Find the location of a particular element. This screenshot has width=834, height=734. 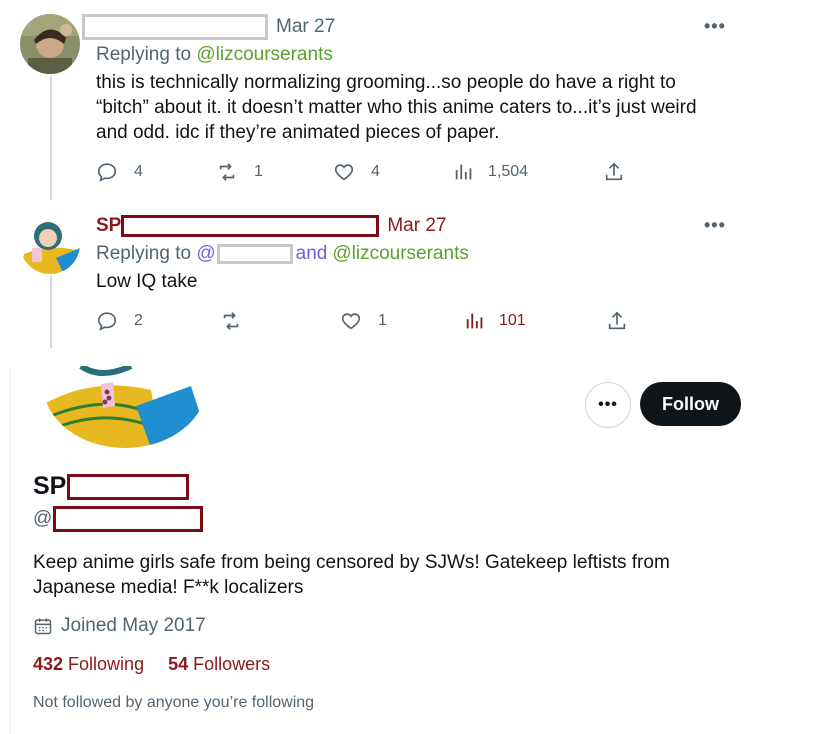

reply-count: 4 is located at coordinates (138, 171).